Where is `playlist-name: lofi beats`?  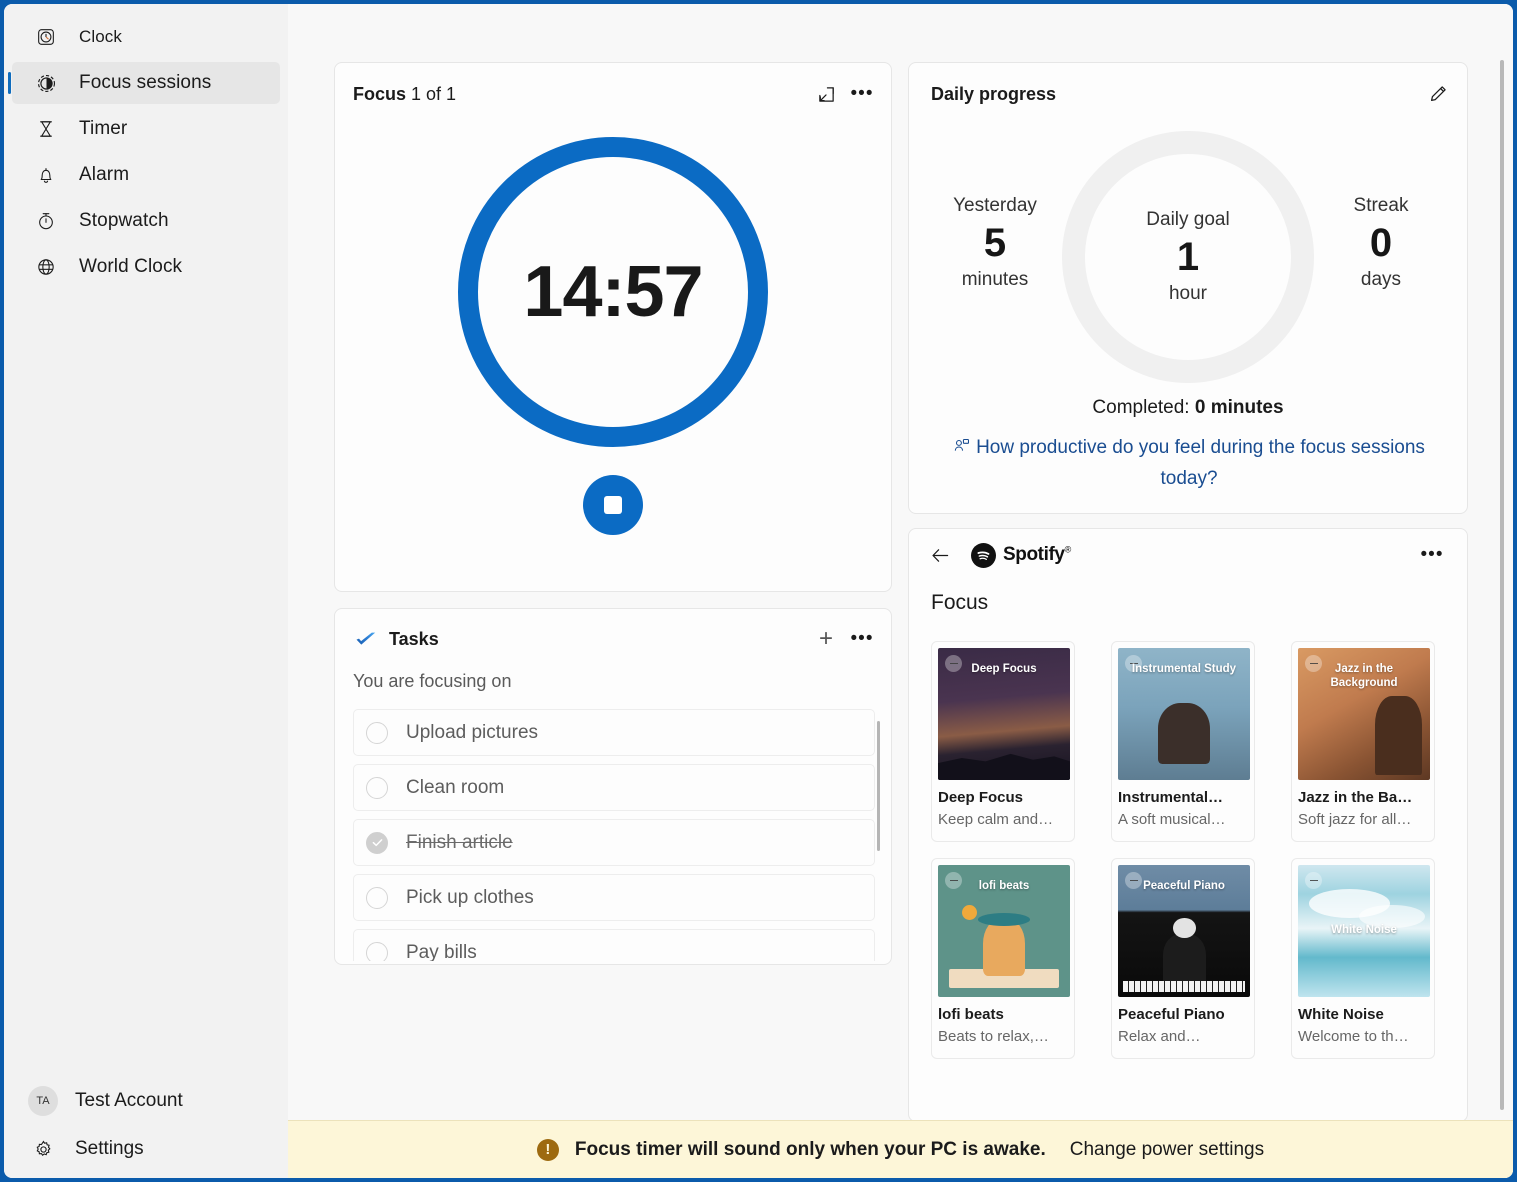 playlist-name: lofi beats is located at coordinates (971, 1014).